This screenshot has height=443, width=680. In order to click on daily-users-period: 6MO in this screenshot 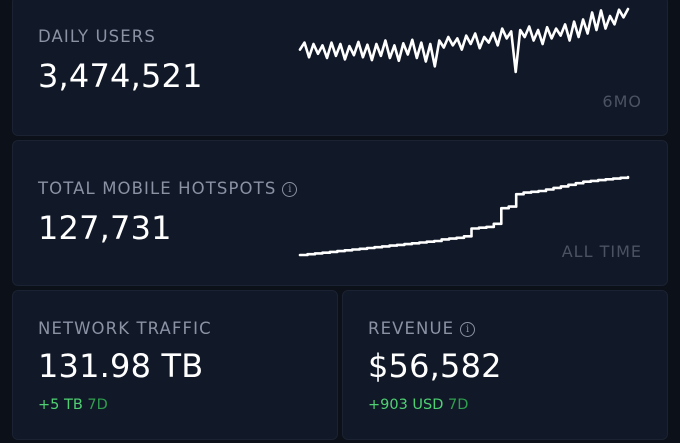, I will do `click(622, 101)`.